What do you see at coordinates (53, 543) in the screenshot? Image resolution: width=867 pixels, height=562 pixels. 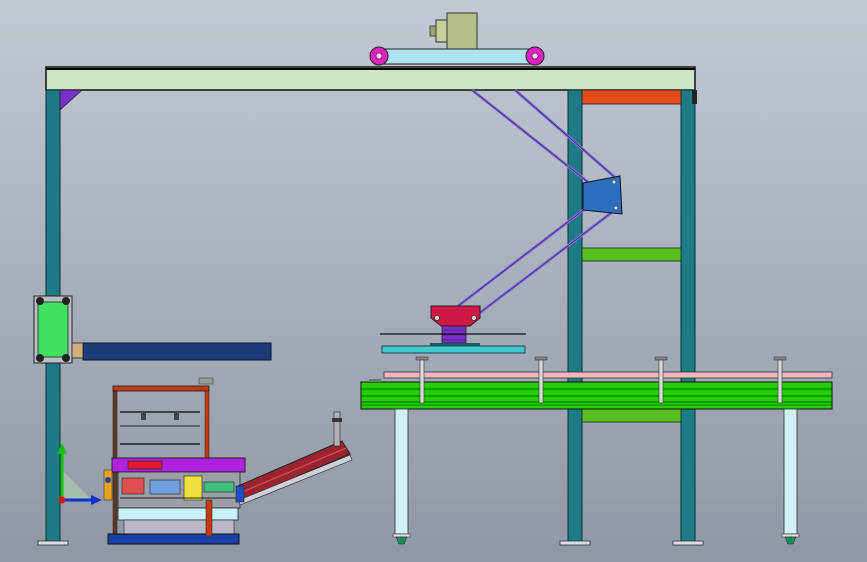 I see `left-column-foot` at bounding box center [53, 543].